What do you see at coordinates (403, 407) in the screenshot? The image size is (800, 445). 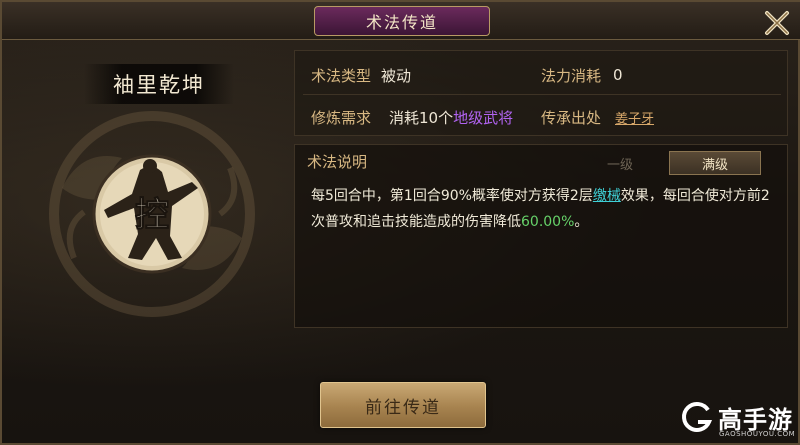 I see `go-transmit-label: 前往传道` at bounding box center [403, 407].